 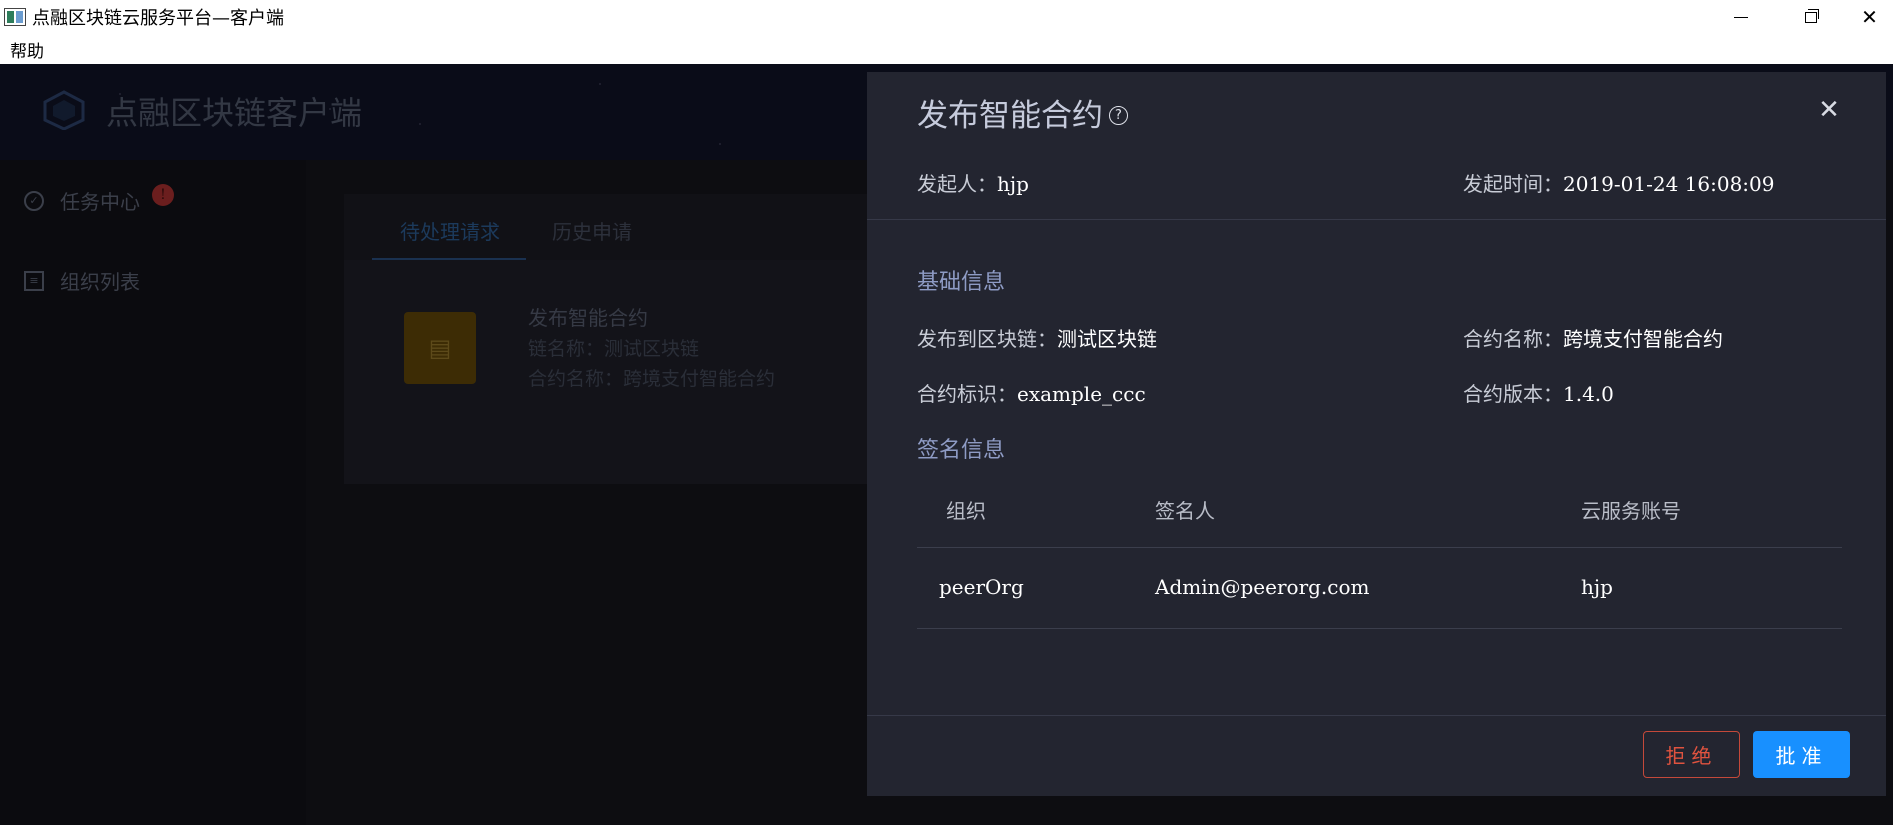 What do you see at coordinates (34, 280) in the screenshot?
I see `list-icon: ≡` at bounding box center [34, 280].